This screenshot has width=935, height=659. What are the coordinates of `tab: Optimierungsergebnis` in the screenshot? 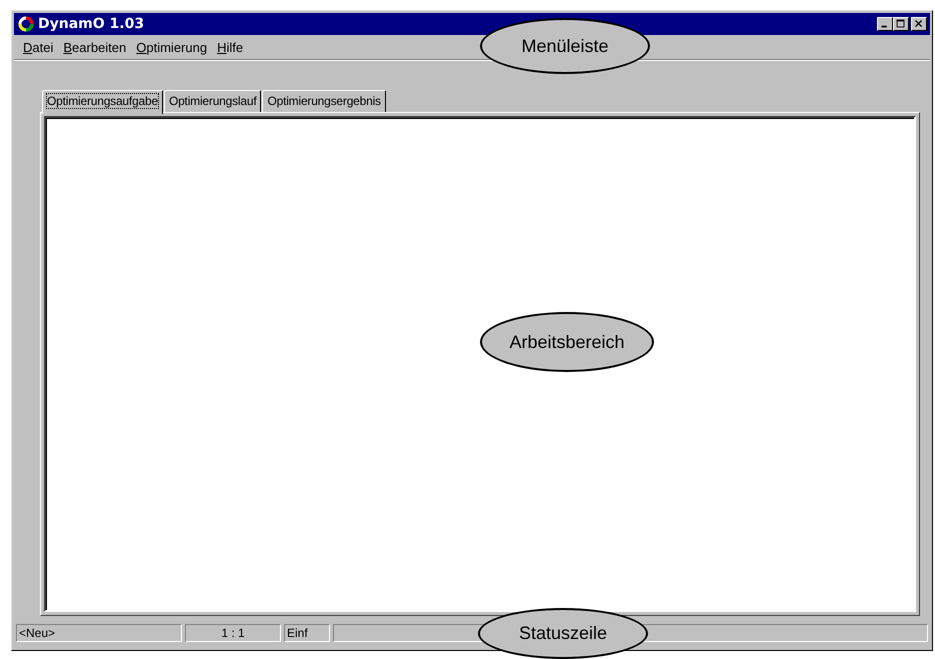 It's located at (324, 101).